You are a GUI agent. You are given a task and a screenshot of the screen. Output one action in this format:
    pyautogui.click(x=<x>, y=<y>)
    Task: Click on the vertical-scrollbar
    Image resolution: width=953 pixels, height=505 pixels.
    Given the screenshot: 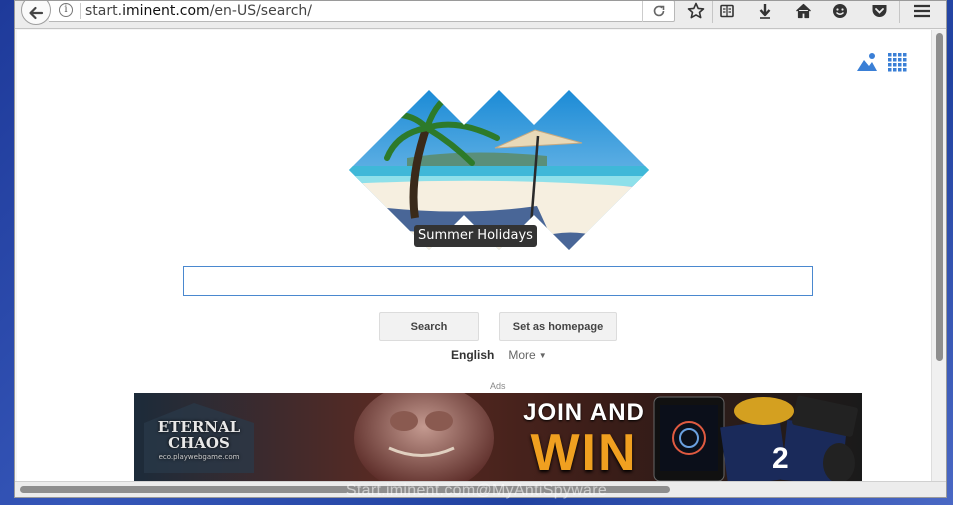 What is the action you would take?
    pyautogui.click(x=938, y=255)
    